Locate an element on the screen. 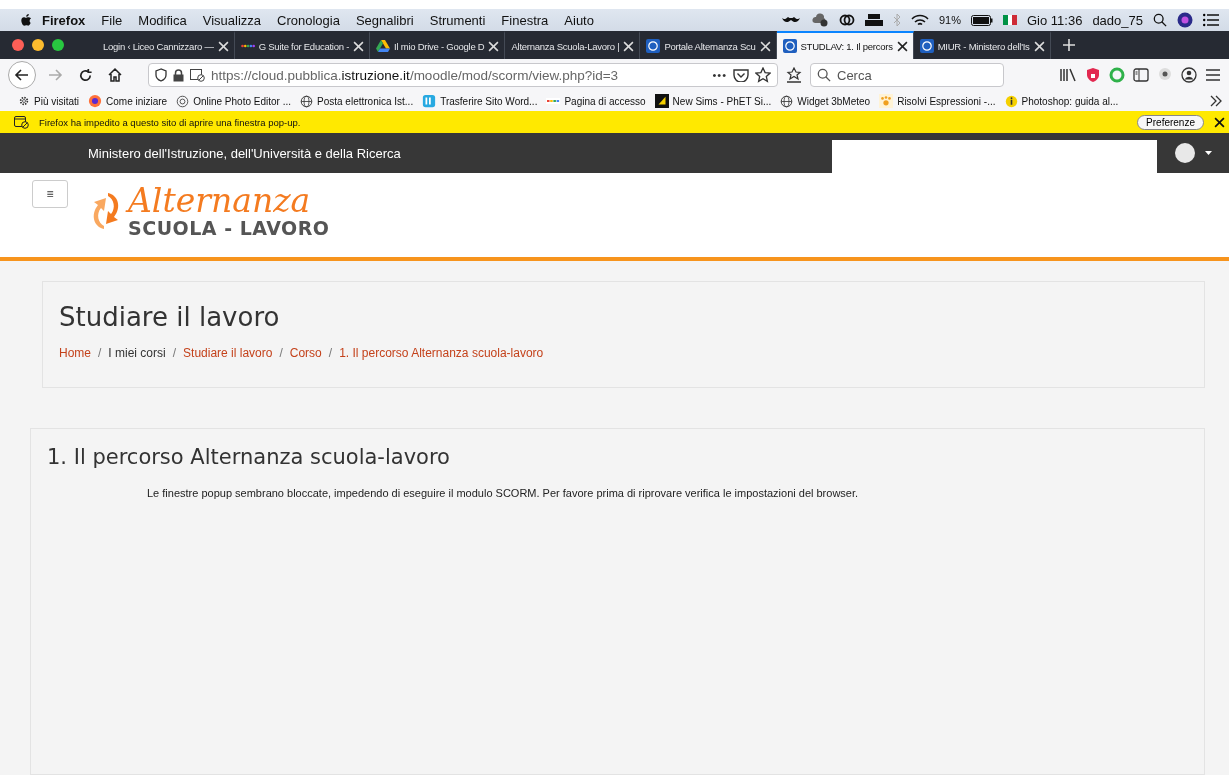 This screenshot has width=1229, height=775. zoom-light is located at coordinates (58, 45).